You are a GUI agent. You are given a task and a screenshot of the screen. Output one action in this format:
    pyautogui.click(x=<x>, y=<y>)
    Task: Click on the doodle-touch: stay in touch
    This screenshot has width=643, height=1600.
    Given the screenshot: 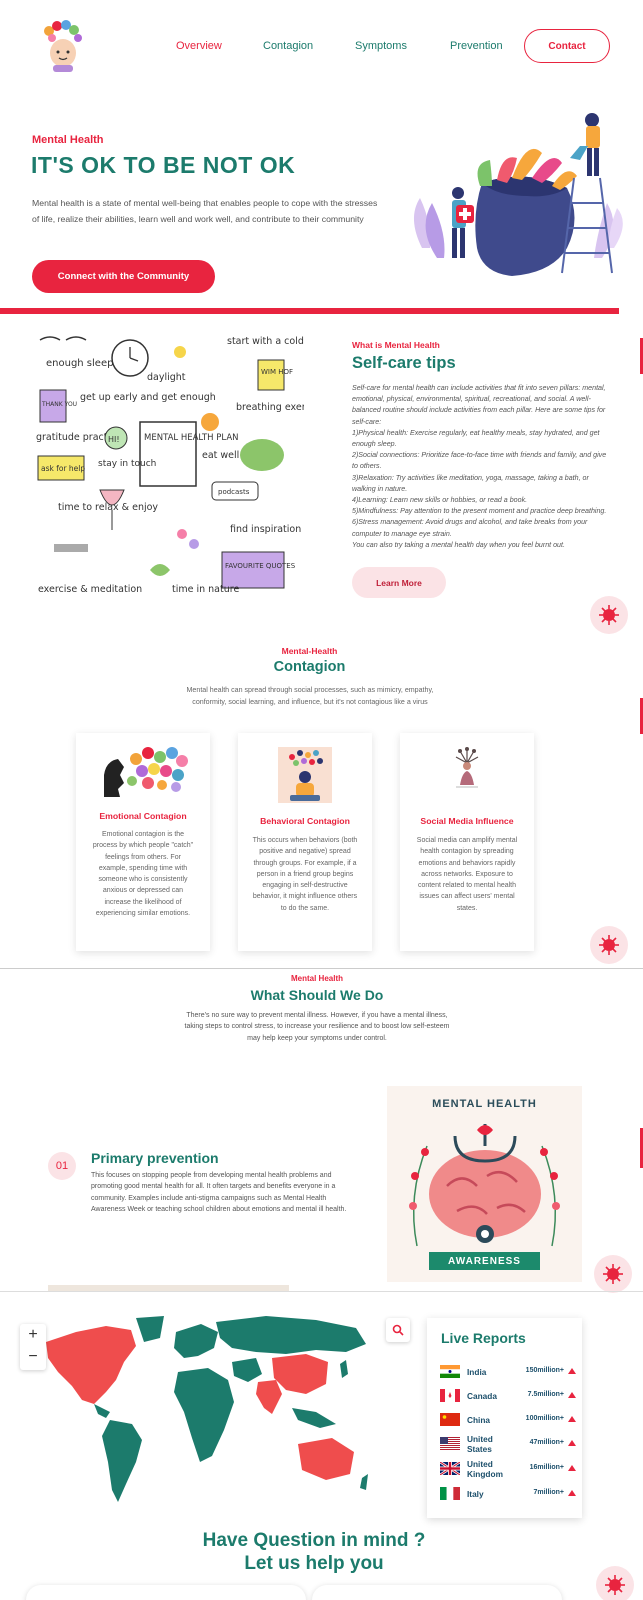 What is the action you would take?
    pyautogui.click(x=127, y=464)
    